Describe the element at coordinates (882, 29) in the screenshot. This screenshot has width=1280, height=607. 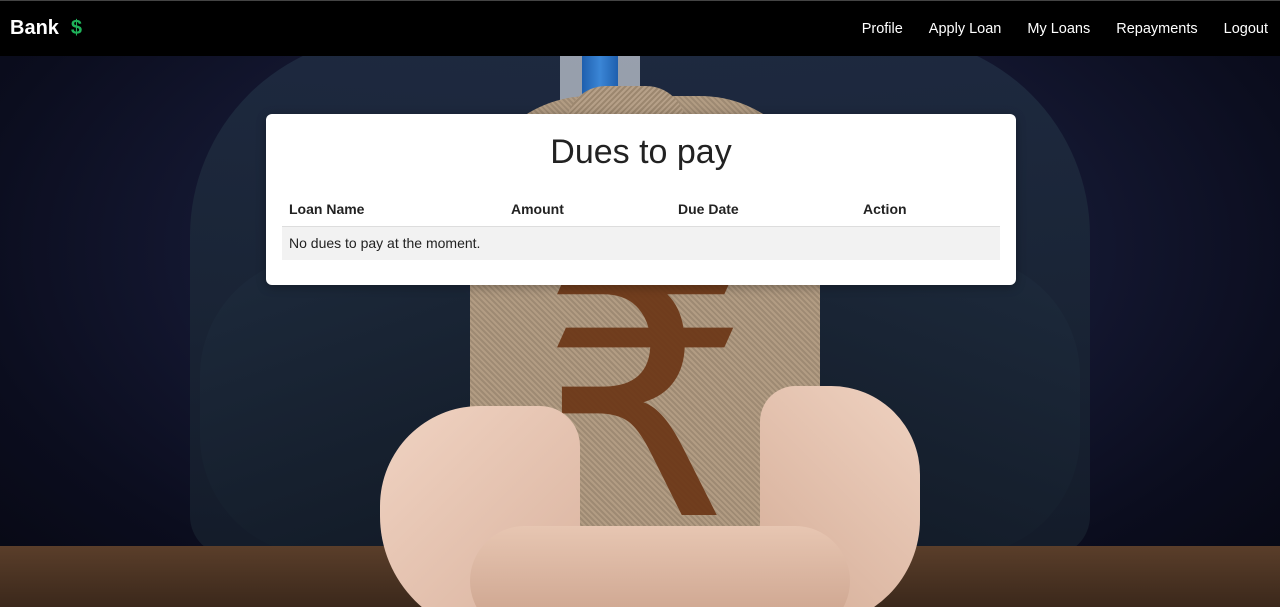
I see `nav-link-profile: Profile` at that location.